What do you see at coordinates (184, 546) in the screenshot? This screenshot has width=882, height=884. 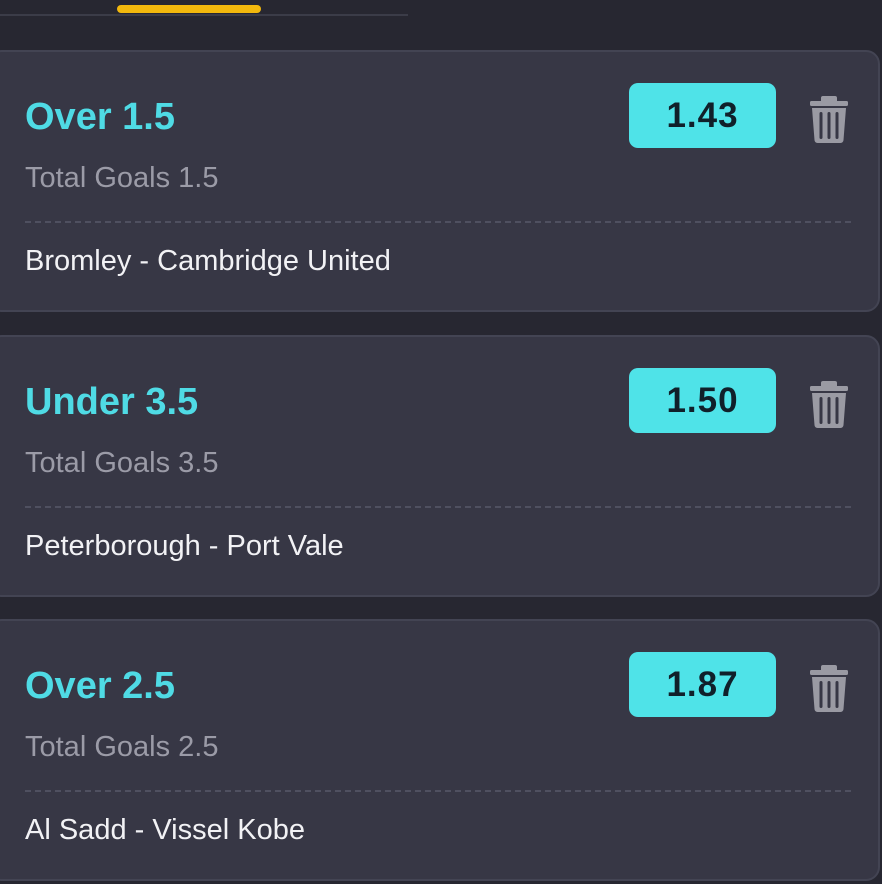 I see `bet-match: Peterborough - Port Vale` at bounding box center [184, 546].